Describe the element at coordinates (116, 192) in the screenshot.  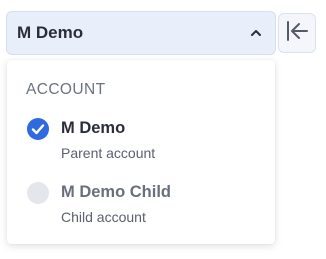
I see `account-option-name: M Demo Child` at that location.